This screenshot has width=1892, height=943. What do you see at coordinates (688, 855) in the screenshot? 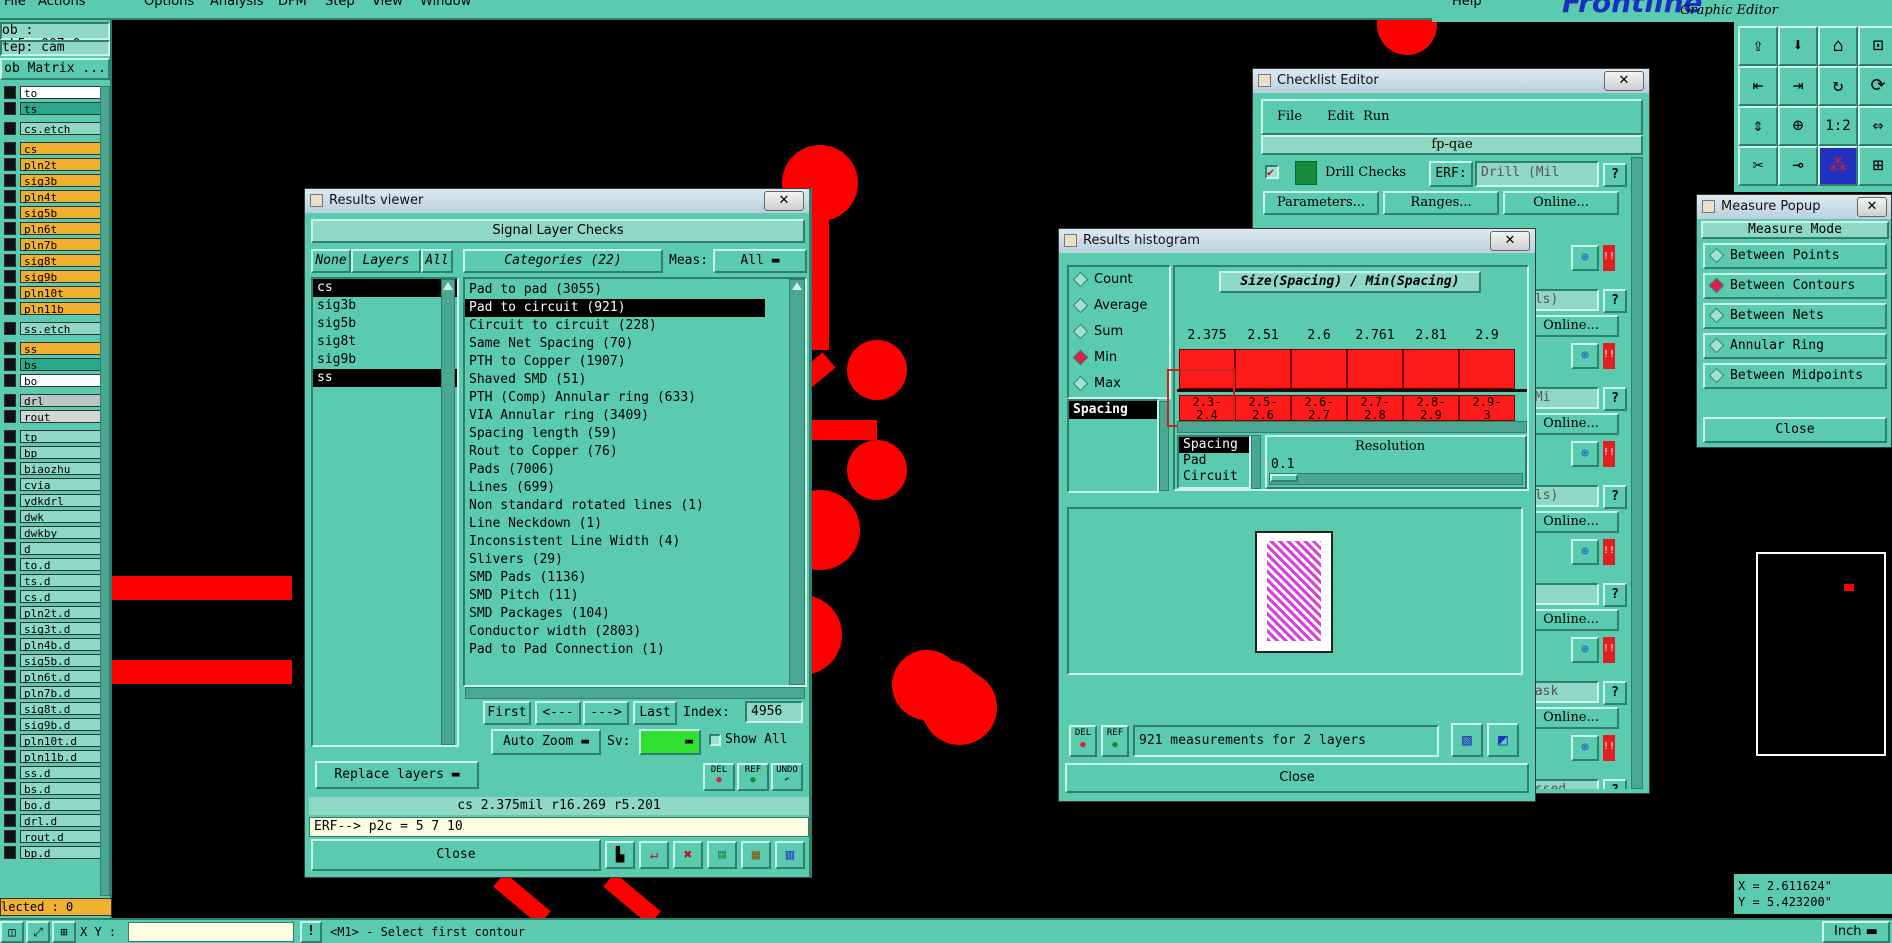
I see `erase-icon: ✖` at bounding box center [688, 855].